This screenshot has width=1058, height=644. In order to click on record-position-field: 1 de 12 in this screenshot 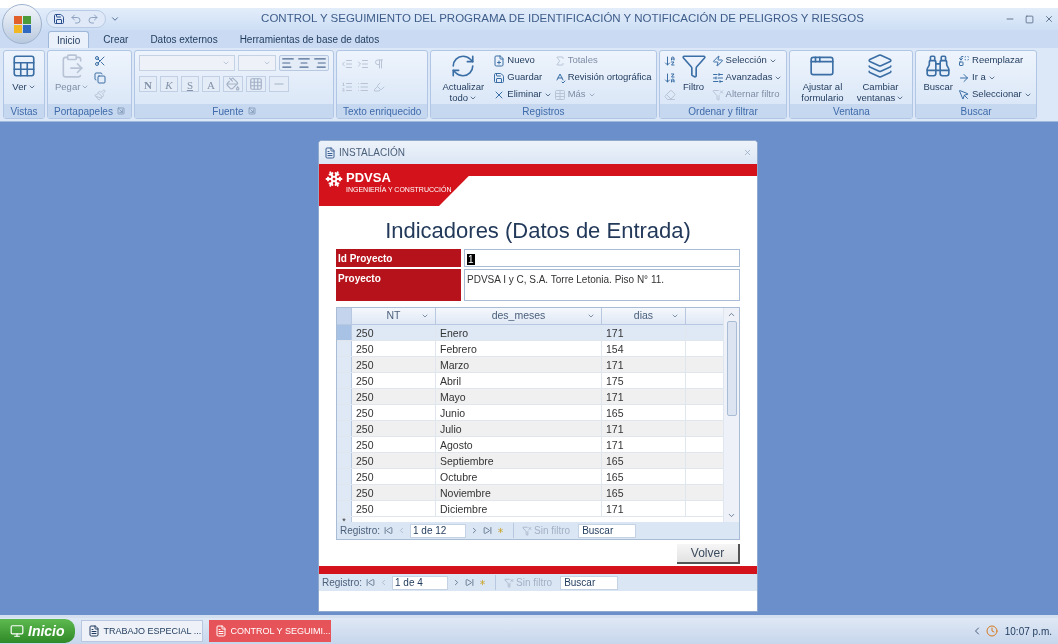, I will do `click(438, 530)`.